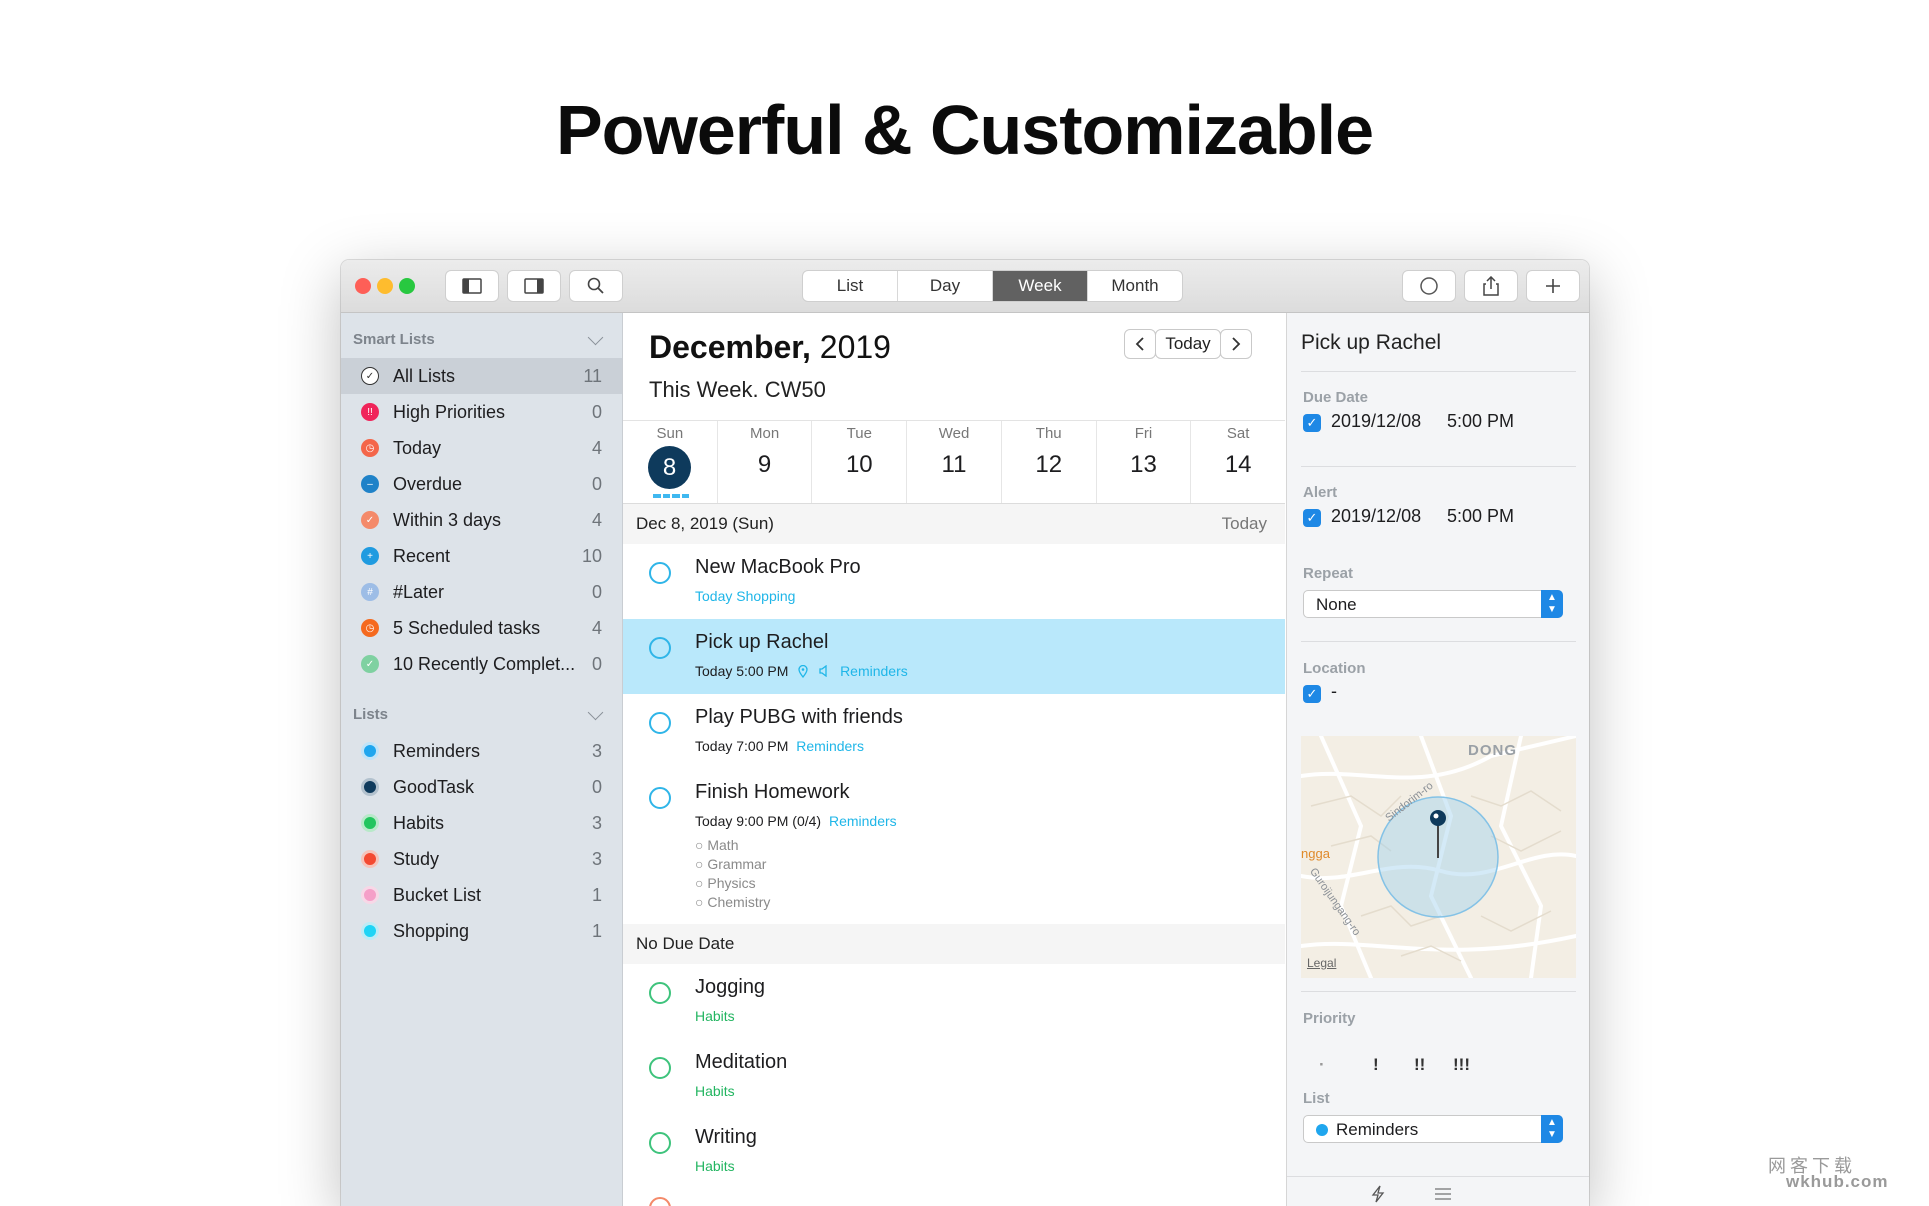  What do you see at coordinates (850, 286) in the screenshot?
I see `tab-list: List` at bounding box center [850, 286].